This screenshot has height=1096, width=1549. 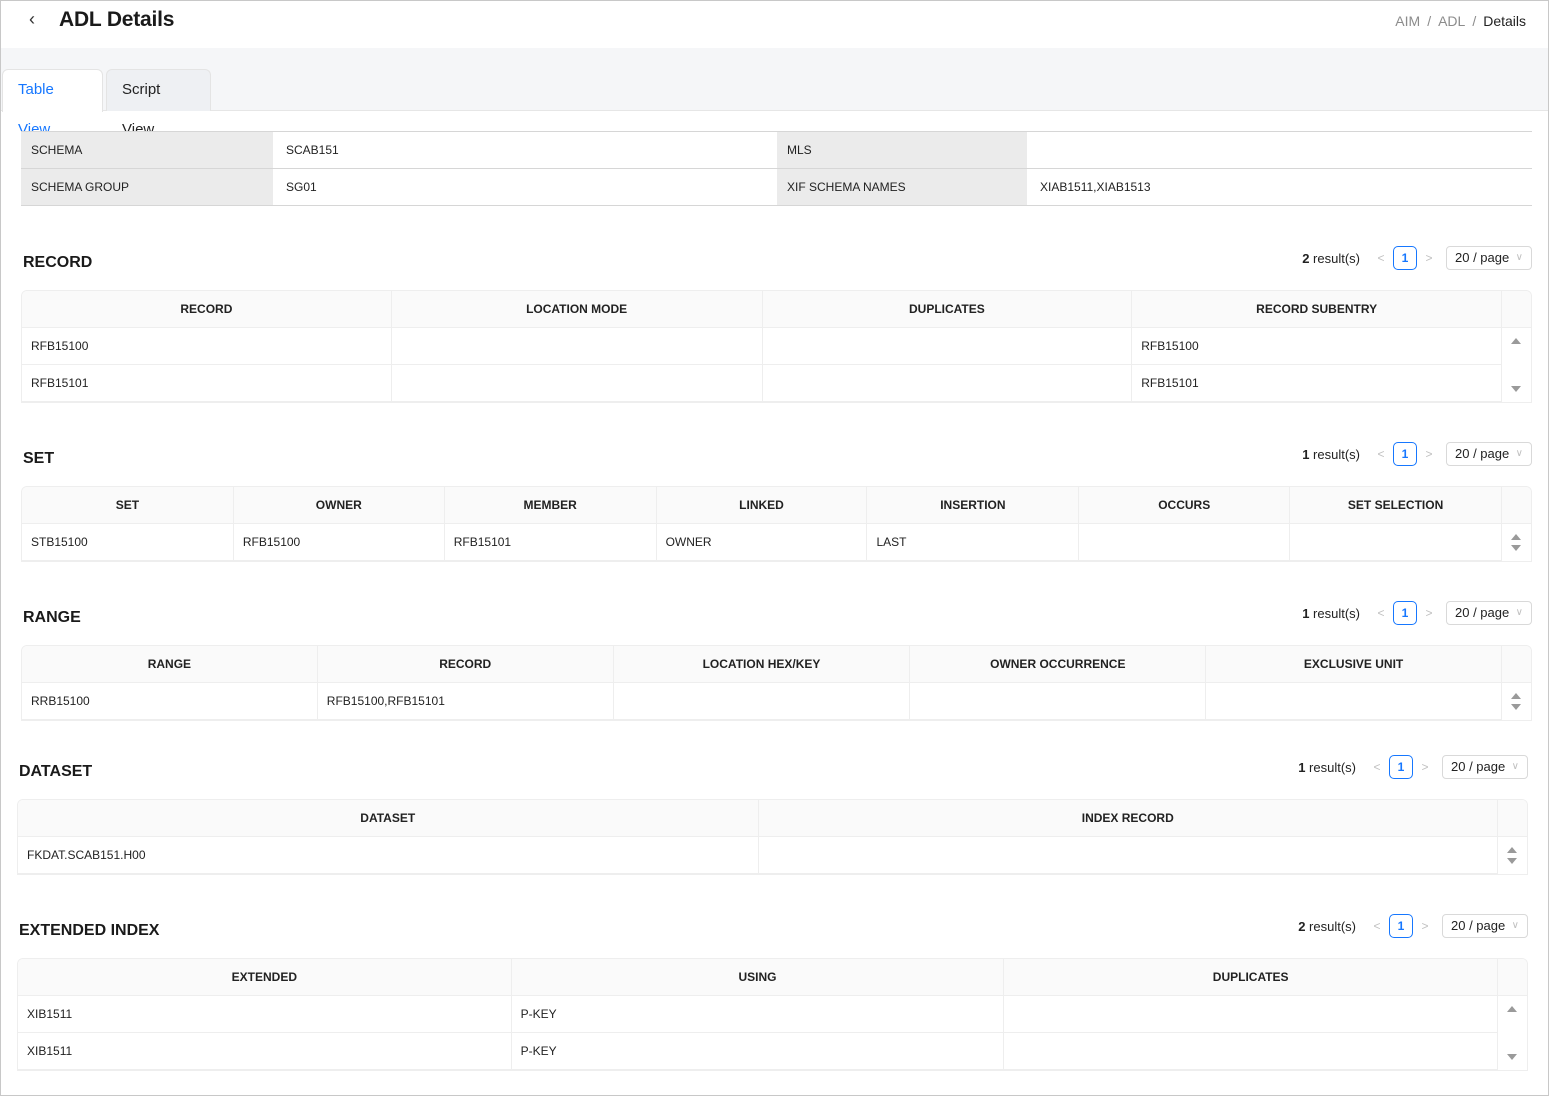 I want to click on column-header: RANGE, so click(x=170, y=664).